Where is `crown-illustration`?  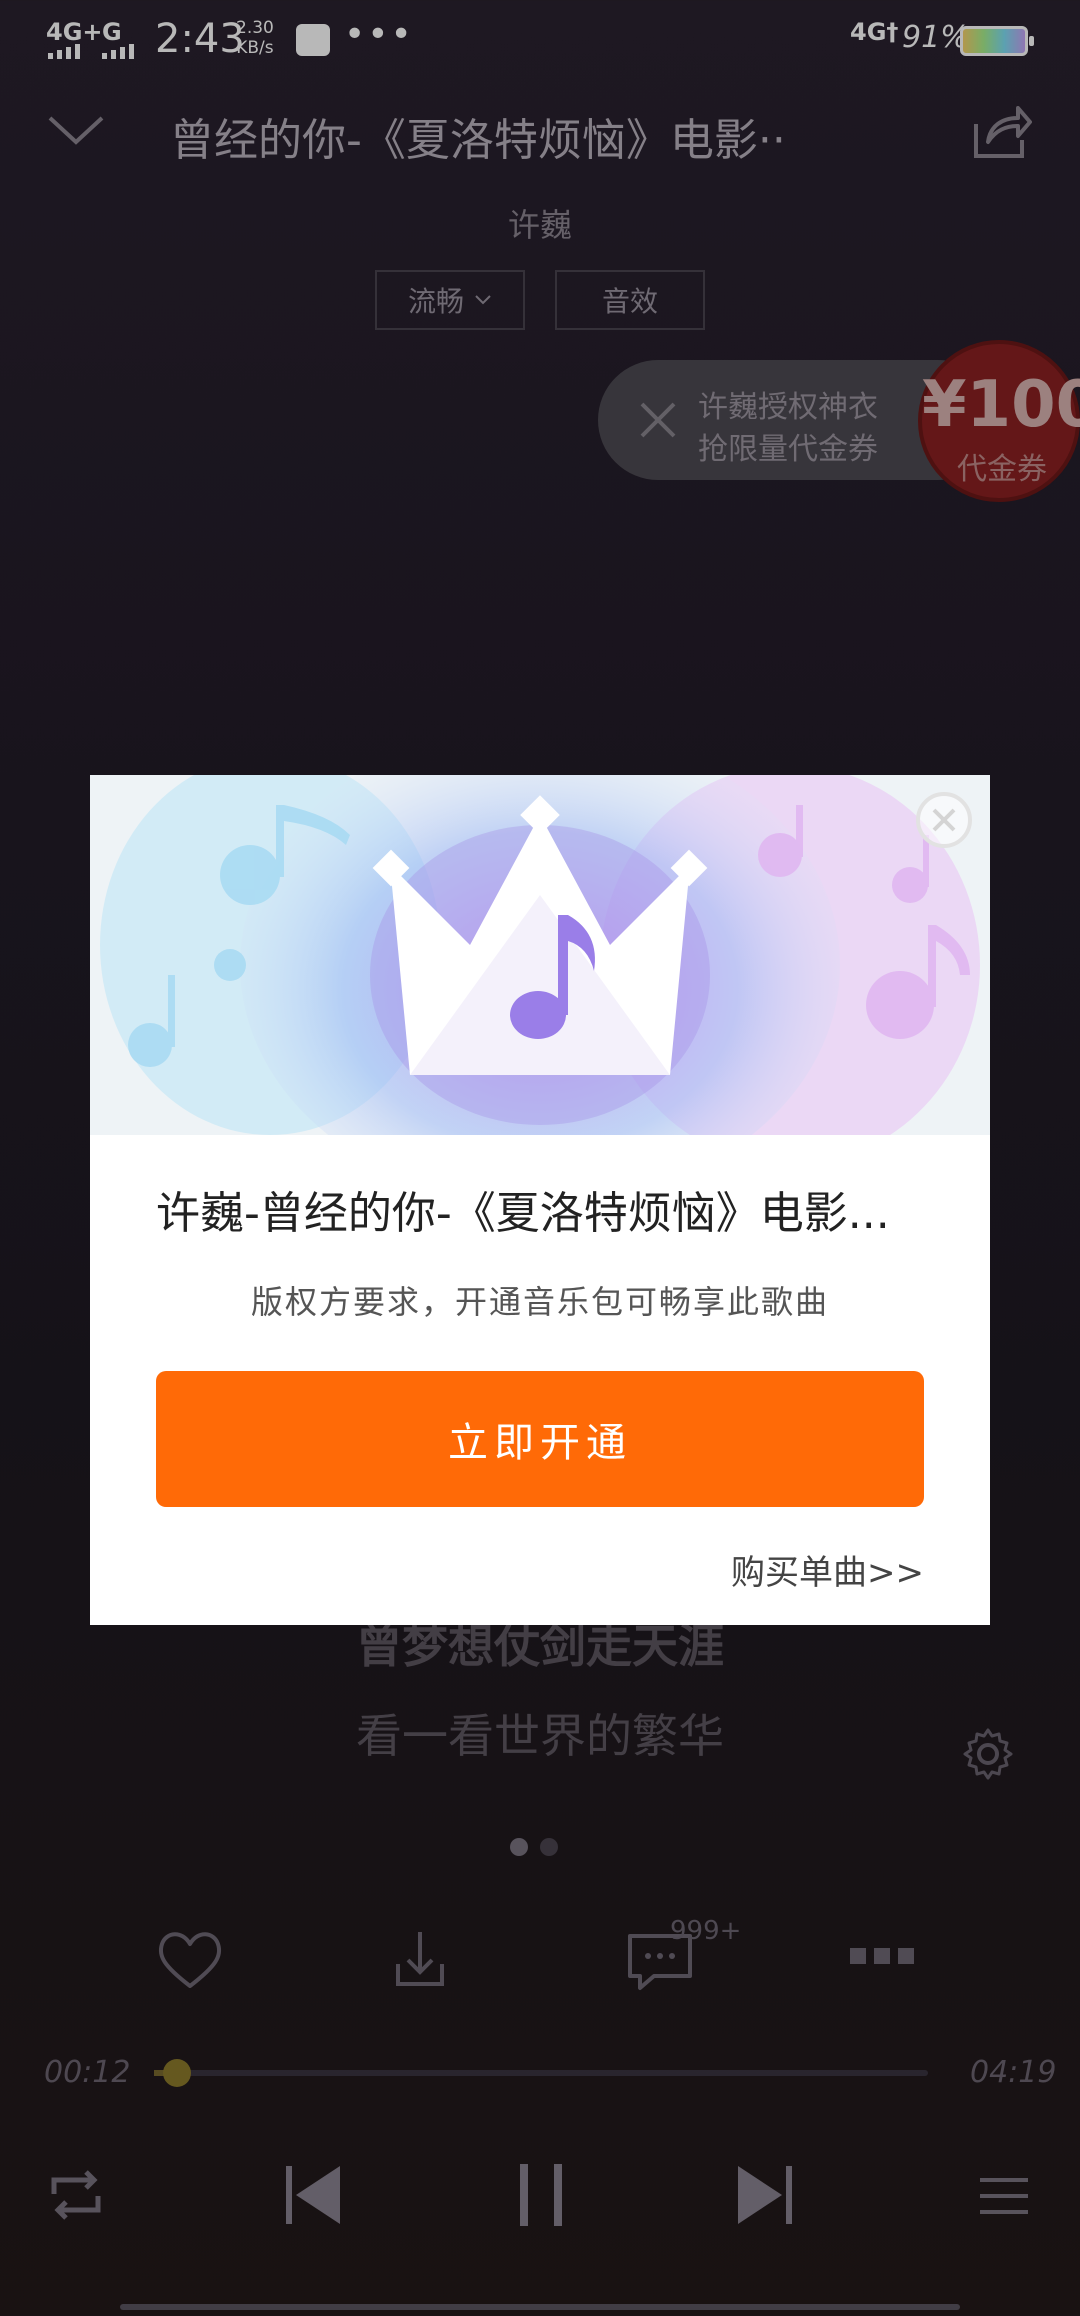 crown-illustration is located at coordinates (540, 955).